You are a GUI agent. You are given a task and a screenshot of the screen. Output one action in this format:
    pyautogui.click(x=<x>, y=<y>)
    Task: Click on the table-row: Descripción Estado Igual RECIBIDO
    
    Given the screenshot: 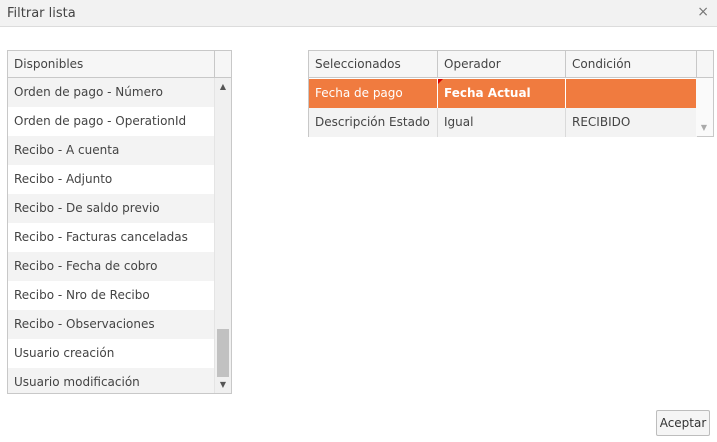 What is the action you would take?
    pyautogui.click(x=503, y=122)
    